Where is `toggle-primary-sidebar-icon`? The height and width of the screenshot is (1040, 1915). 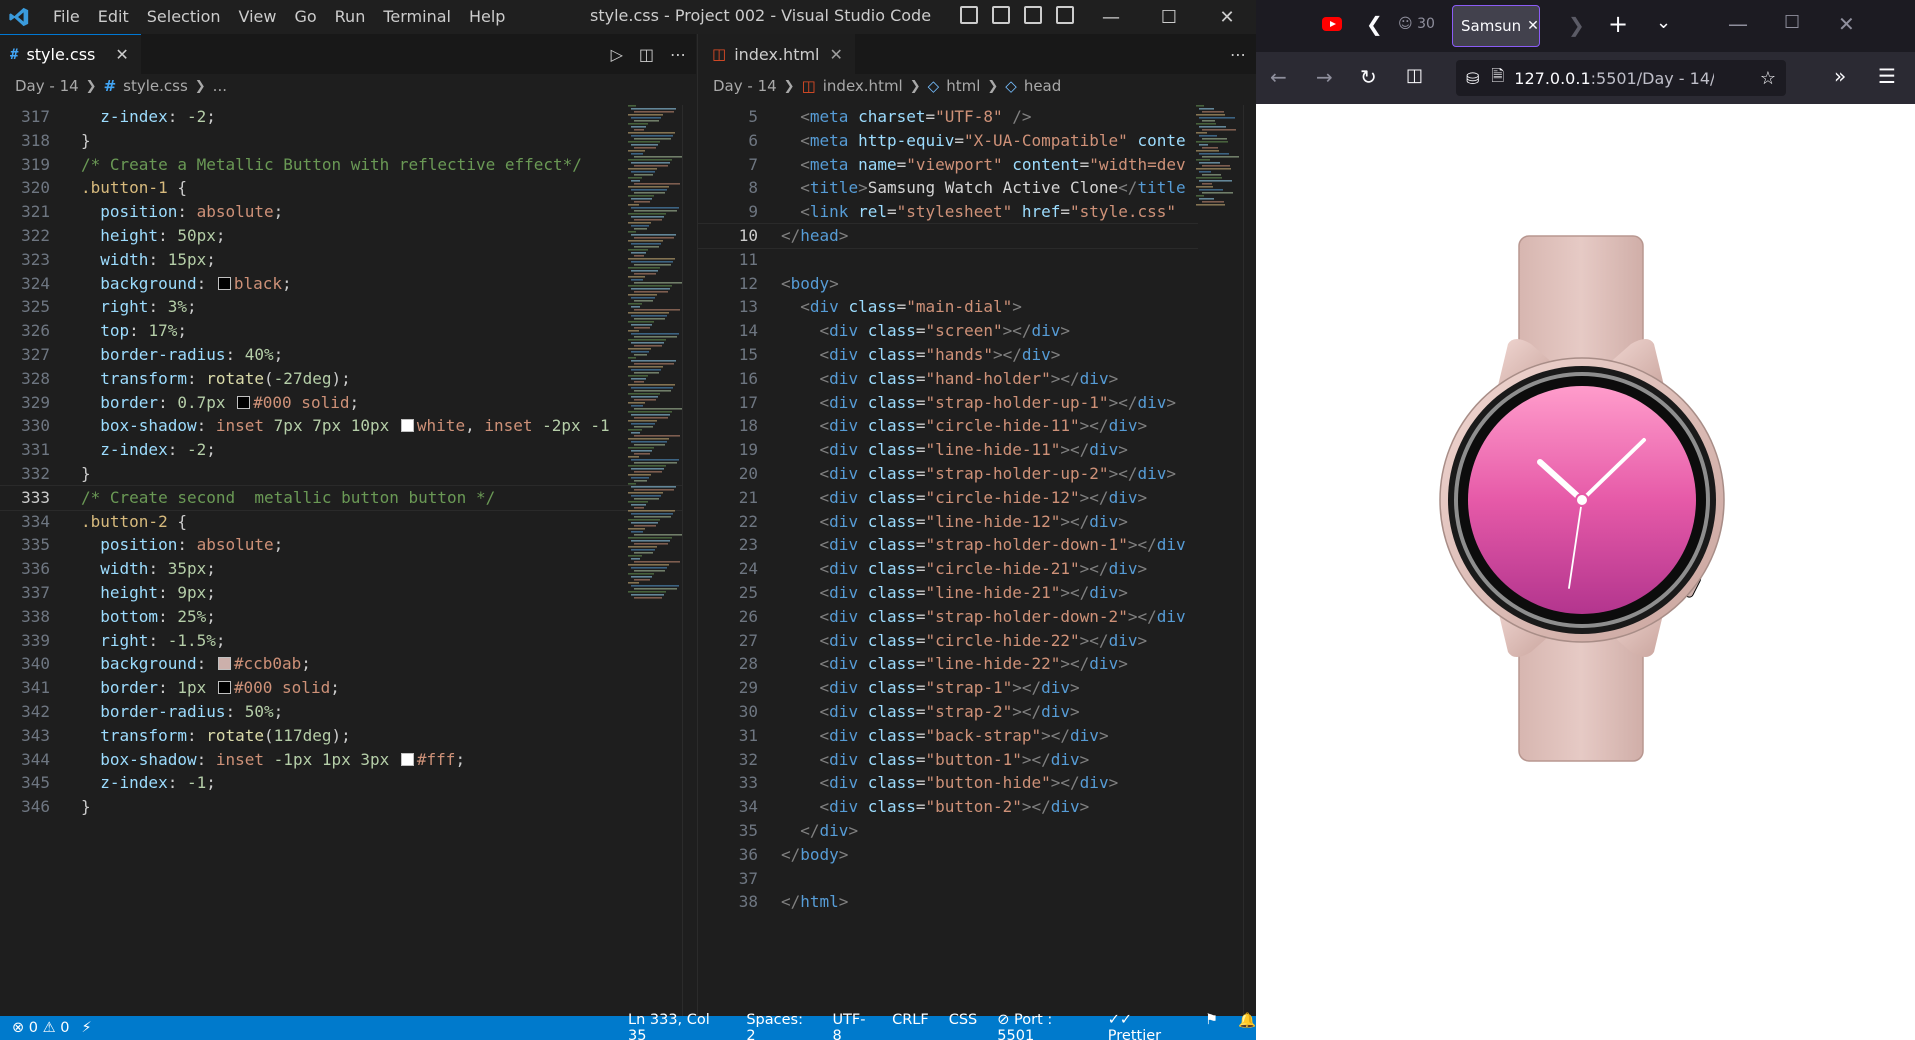
toggle-primary-sidebar-icon is located at coordinates (969, 15).